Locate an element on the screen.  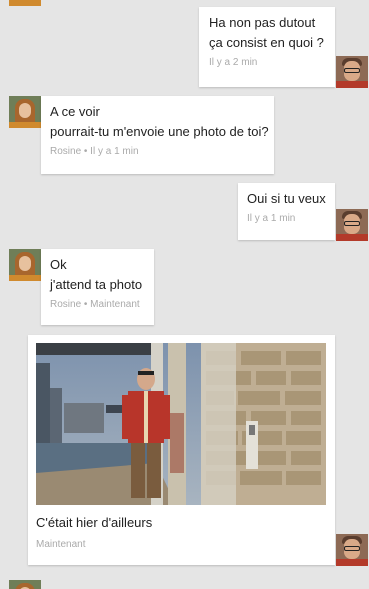
message-line: pourrait-tu m'envoie une photo de toi? is located at coordinates (159, 131).